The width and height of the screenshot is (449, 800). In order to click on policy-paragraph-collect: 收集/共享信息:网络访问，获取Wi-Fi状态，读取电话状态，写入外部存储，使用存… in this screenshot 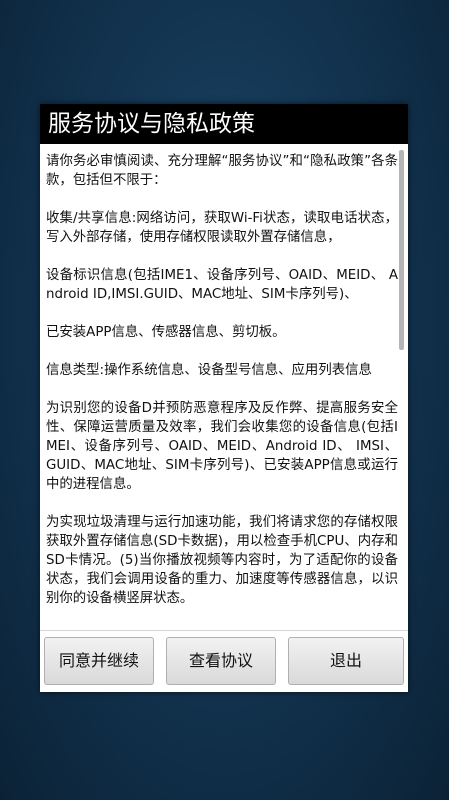, I will do `click(222, 228)`.